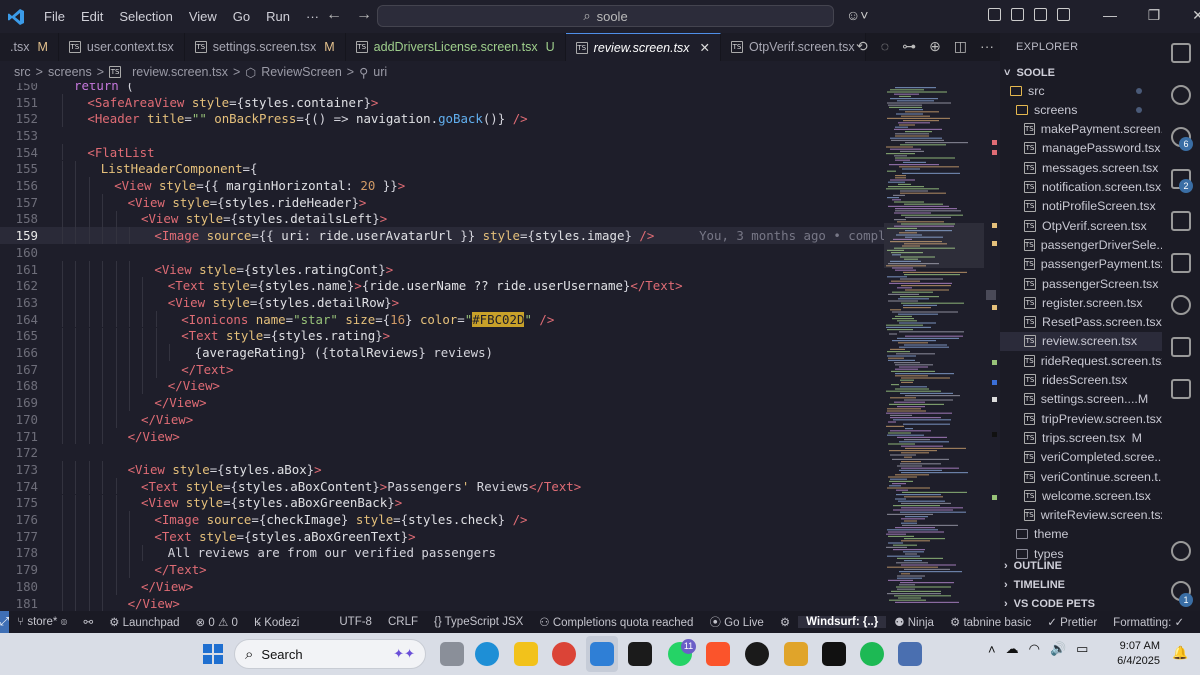 Image resolution: width=1200 pixels, height=675 pixels. Describe the element at coordinates (1081, 565) in the screenshot. I see `outline-section: › OUTLINE` at that location.